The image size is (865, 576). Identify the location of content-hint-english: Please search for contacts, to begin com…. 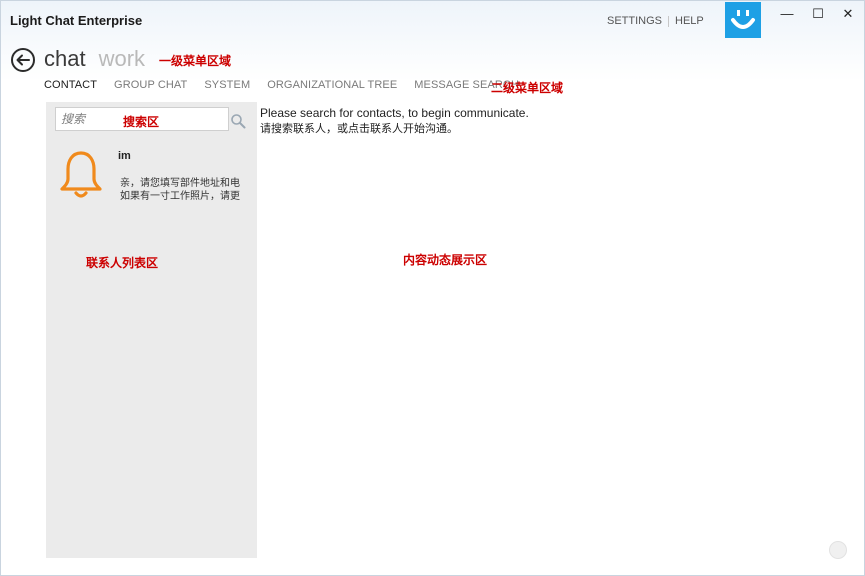
(394, 113).